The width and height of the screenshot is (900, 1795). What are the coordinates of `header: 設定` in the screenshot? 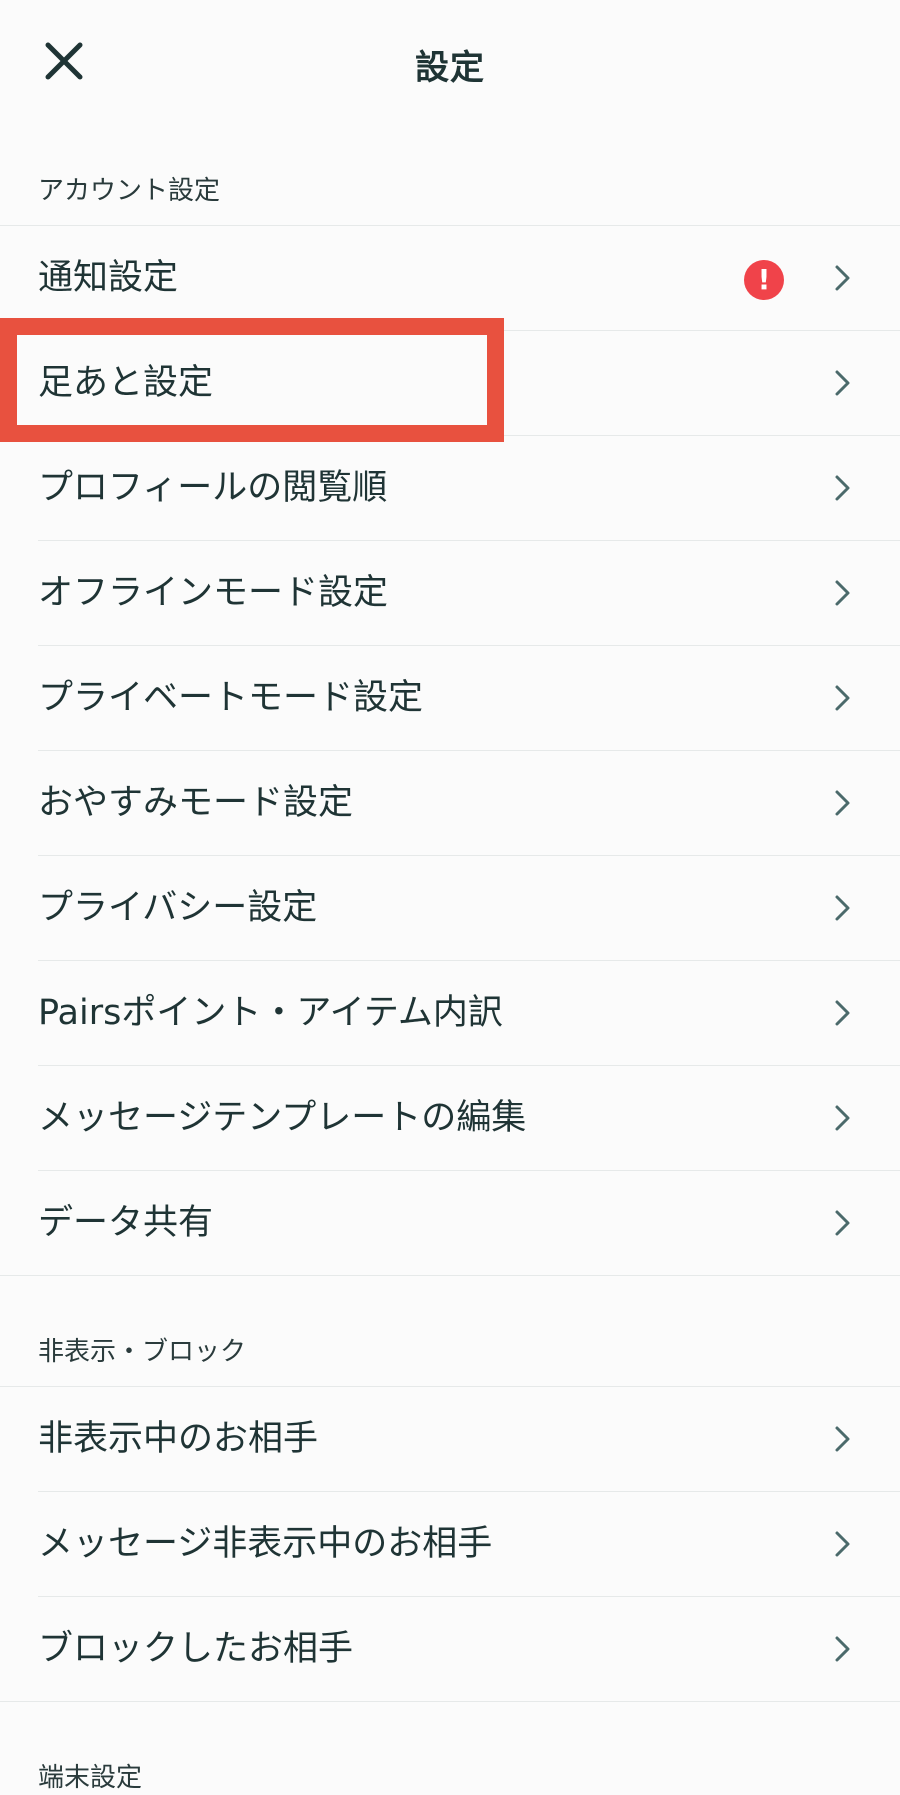 It's located at (450, 62).